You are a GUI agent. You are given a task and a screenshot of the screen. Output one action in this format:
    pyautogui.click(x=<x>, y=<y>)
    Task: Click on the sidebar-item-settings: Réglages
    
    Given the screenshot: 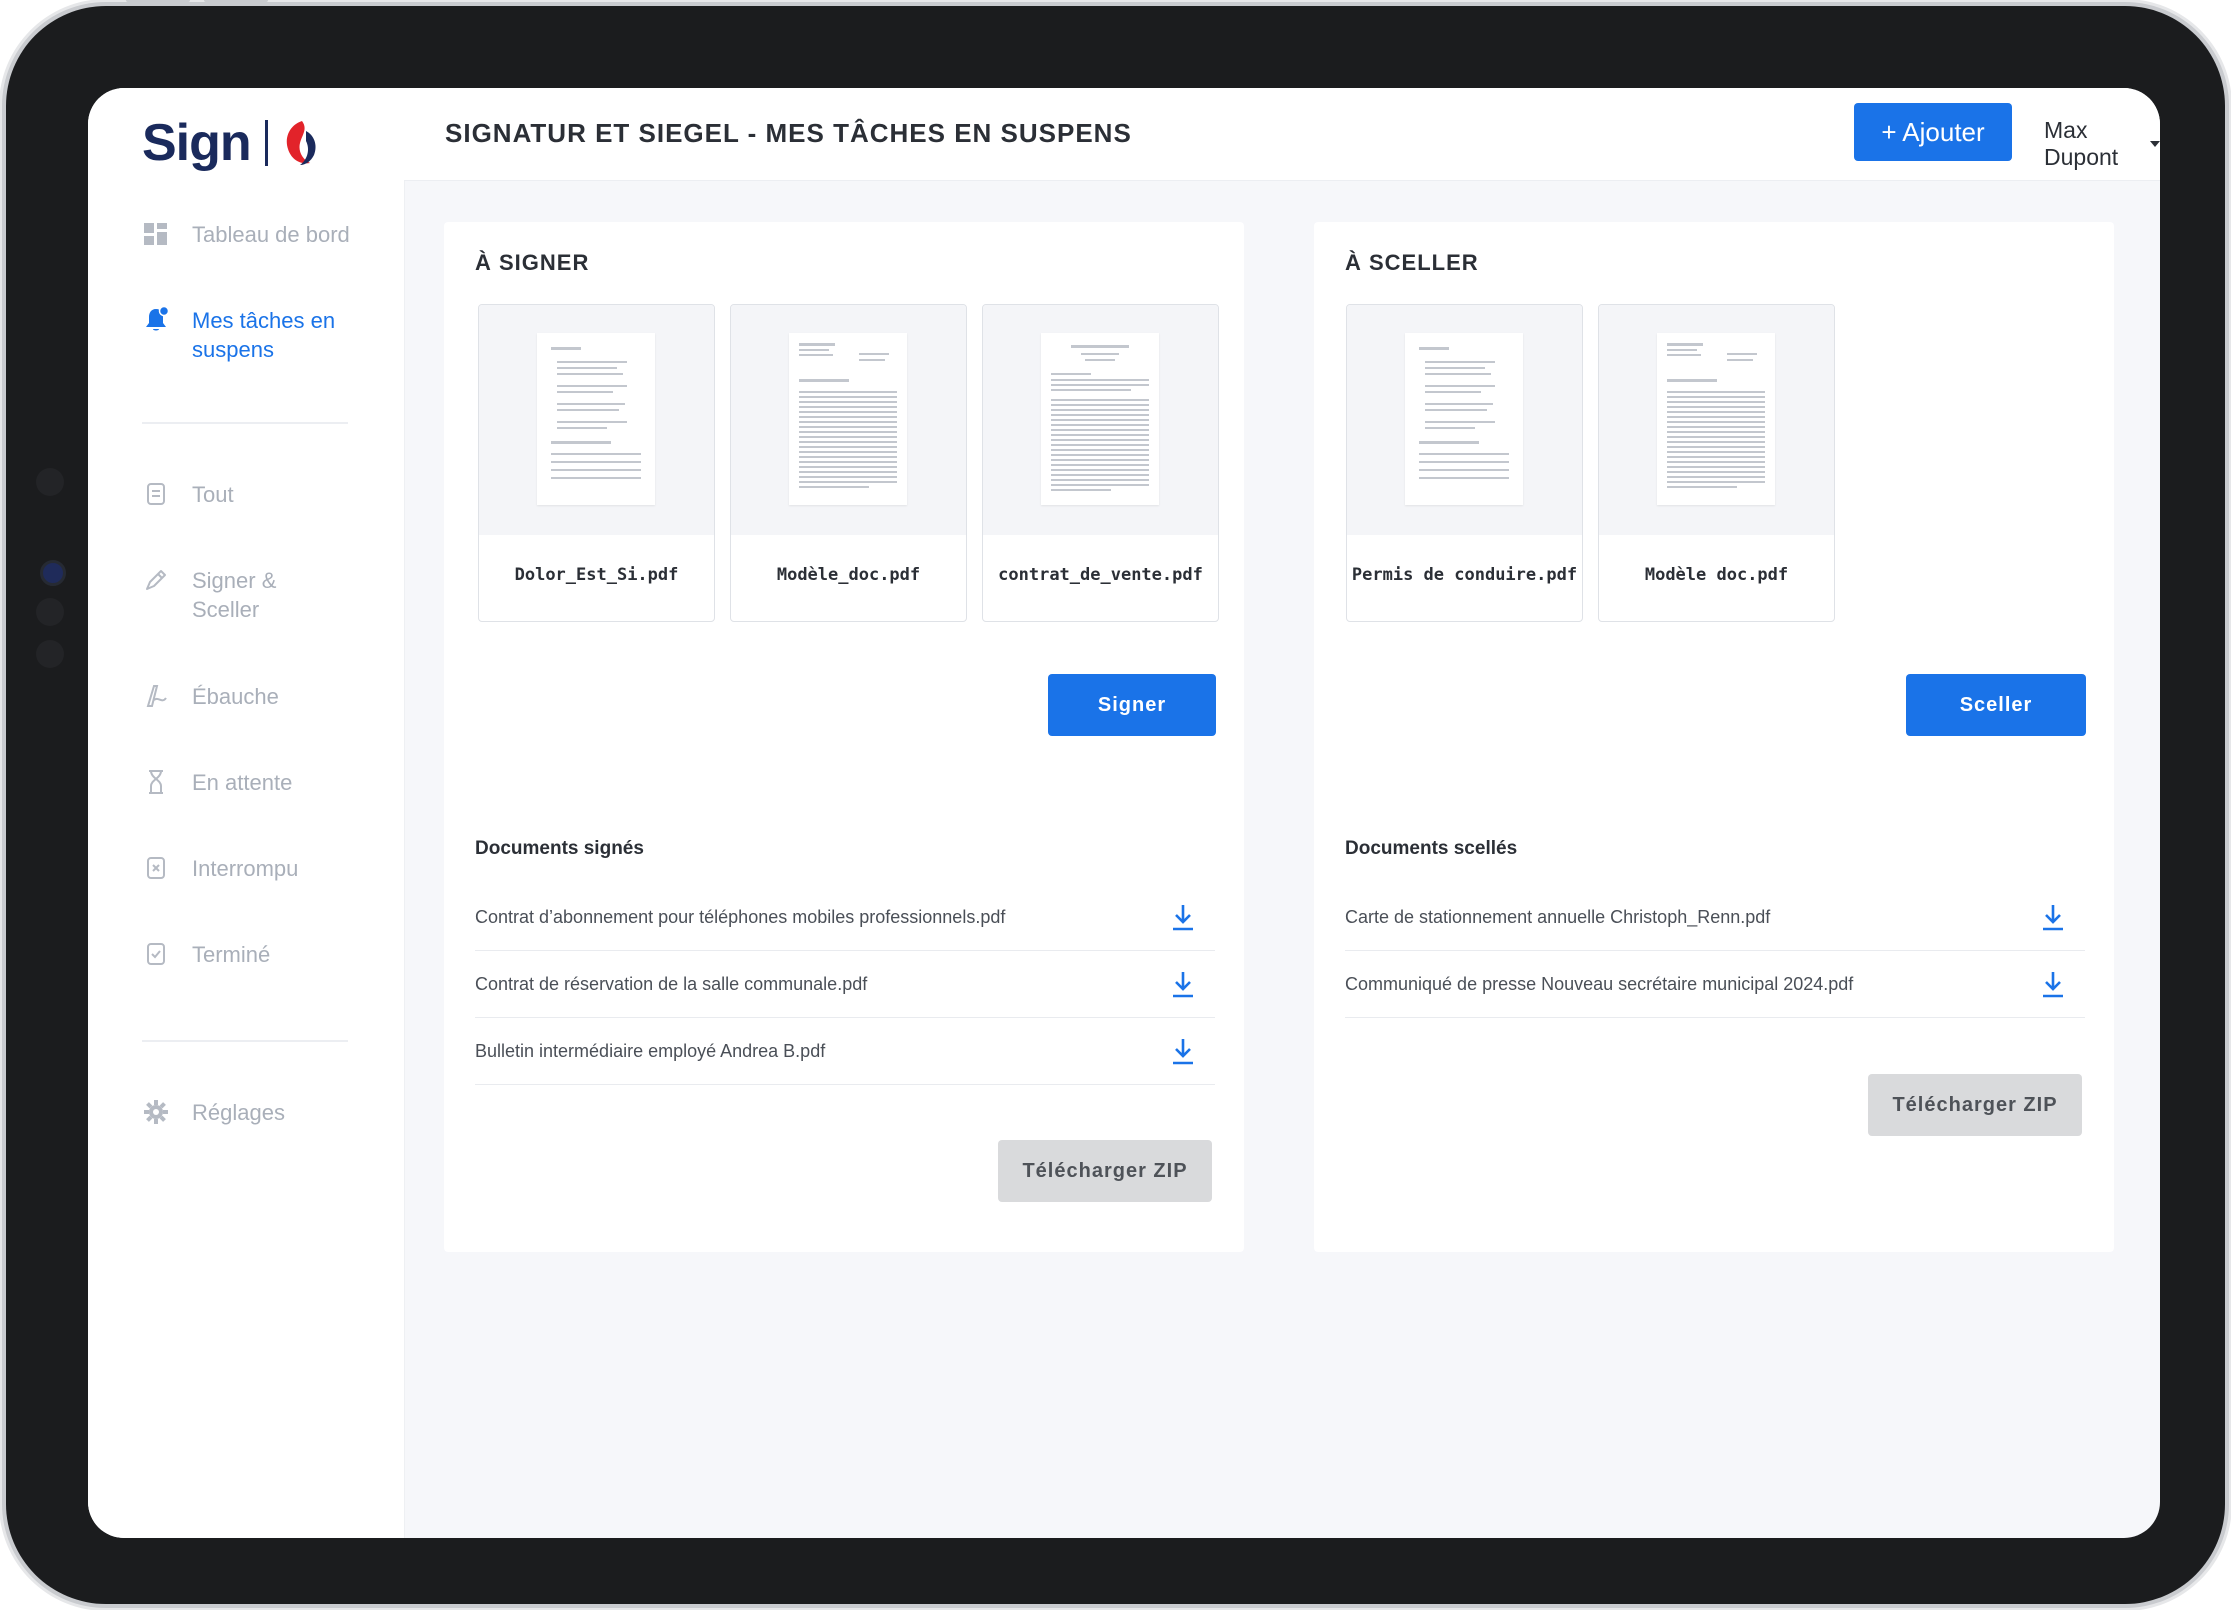 What is the action you would take?
    pyautogui.click(x=213, y=1112)
    